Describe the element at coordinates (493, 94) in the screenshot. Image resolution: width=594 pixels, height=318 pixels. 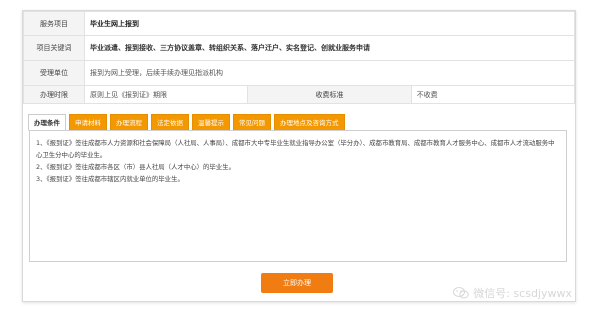
I see `fee-value: 不收费` at that location.